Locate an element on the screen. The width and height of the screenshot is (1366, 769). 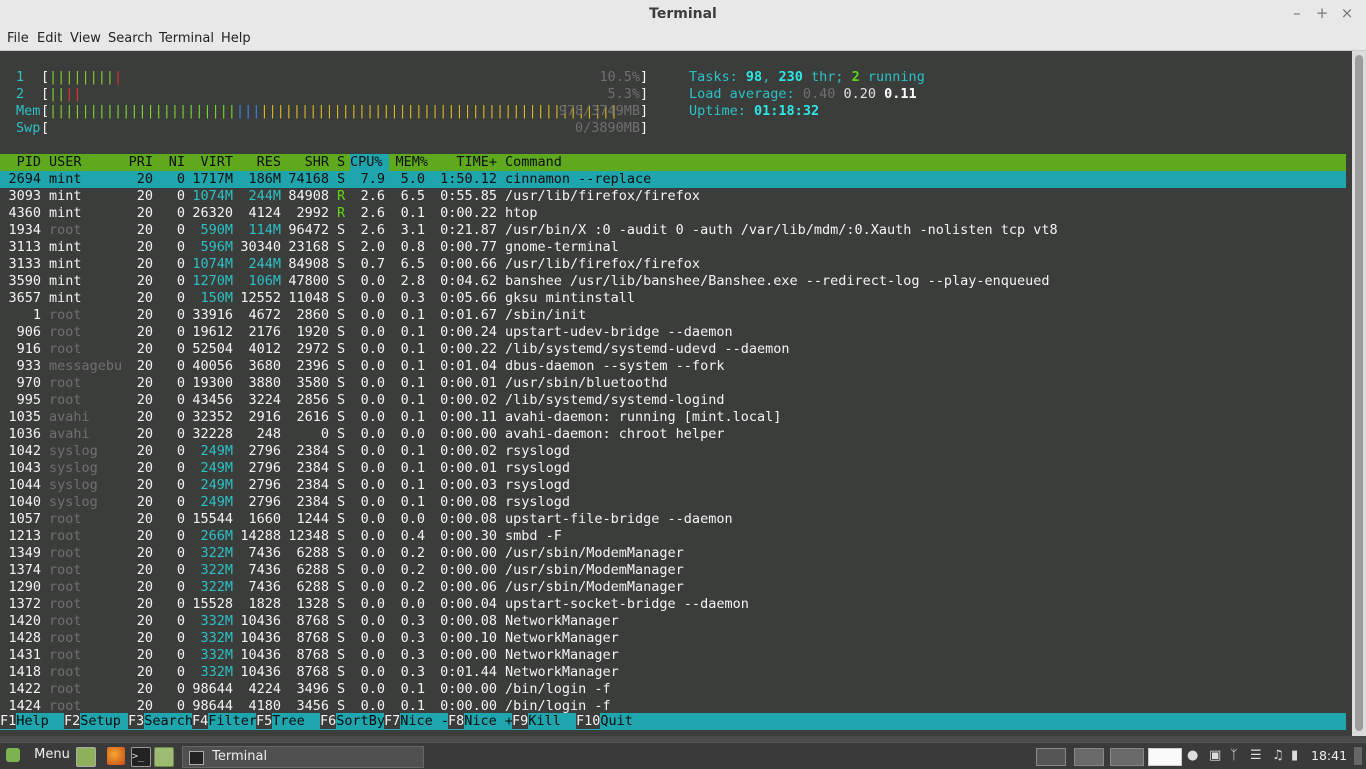
fkey-f4: F4Filter is located at coordinates (224, 721).